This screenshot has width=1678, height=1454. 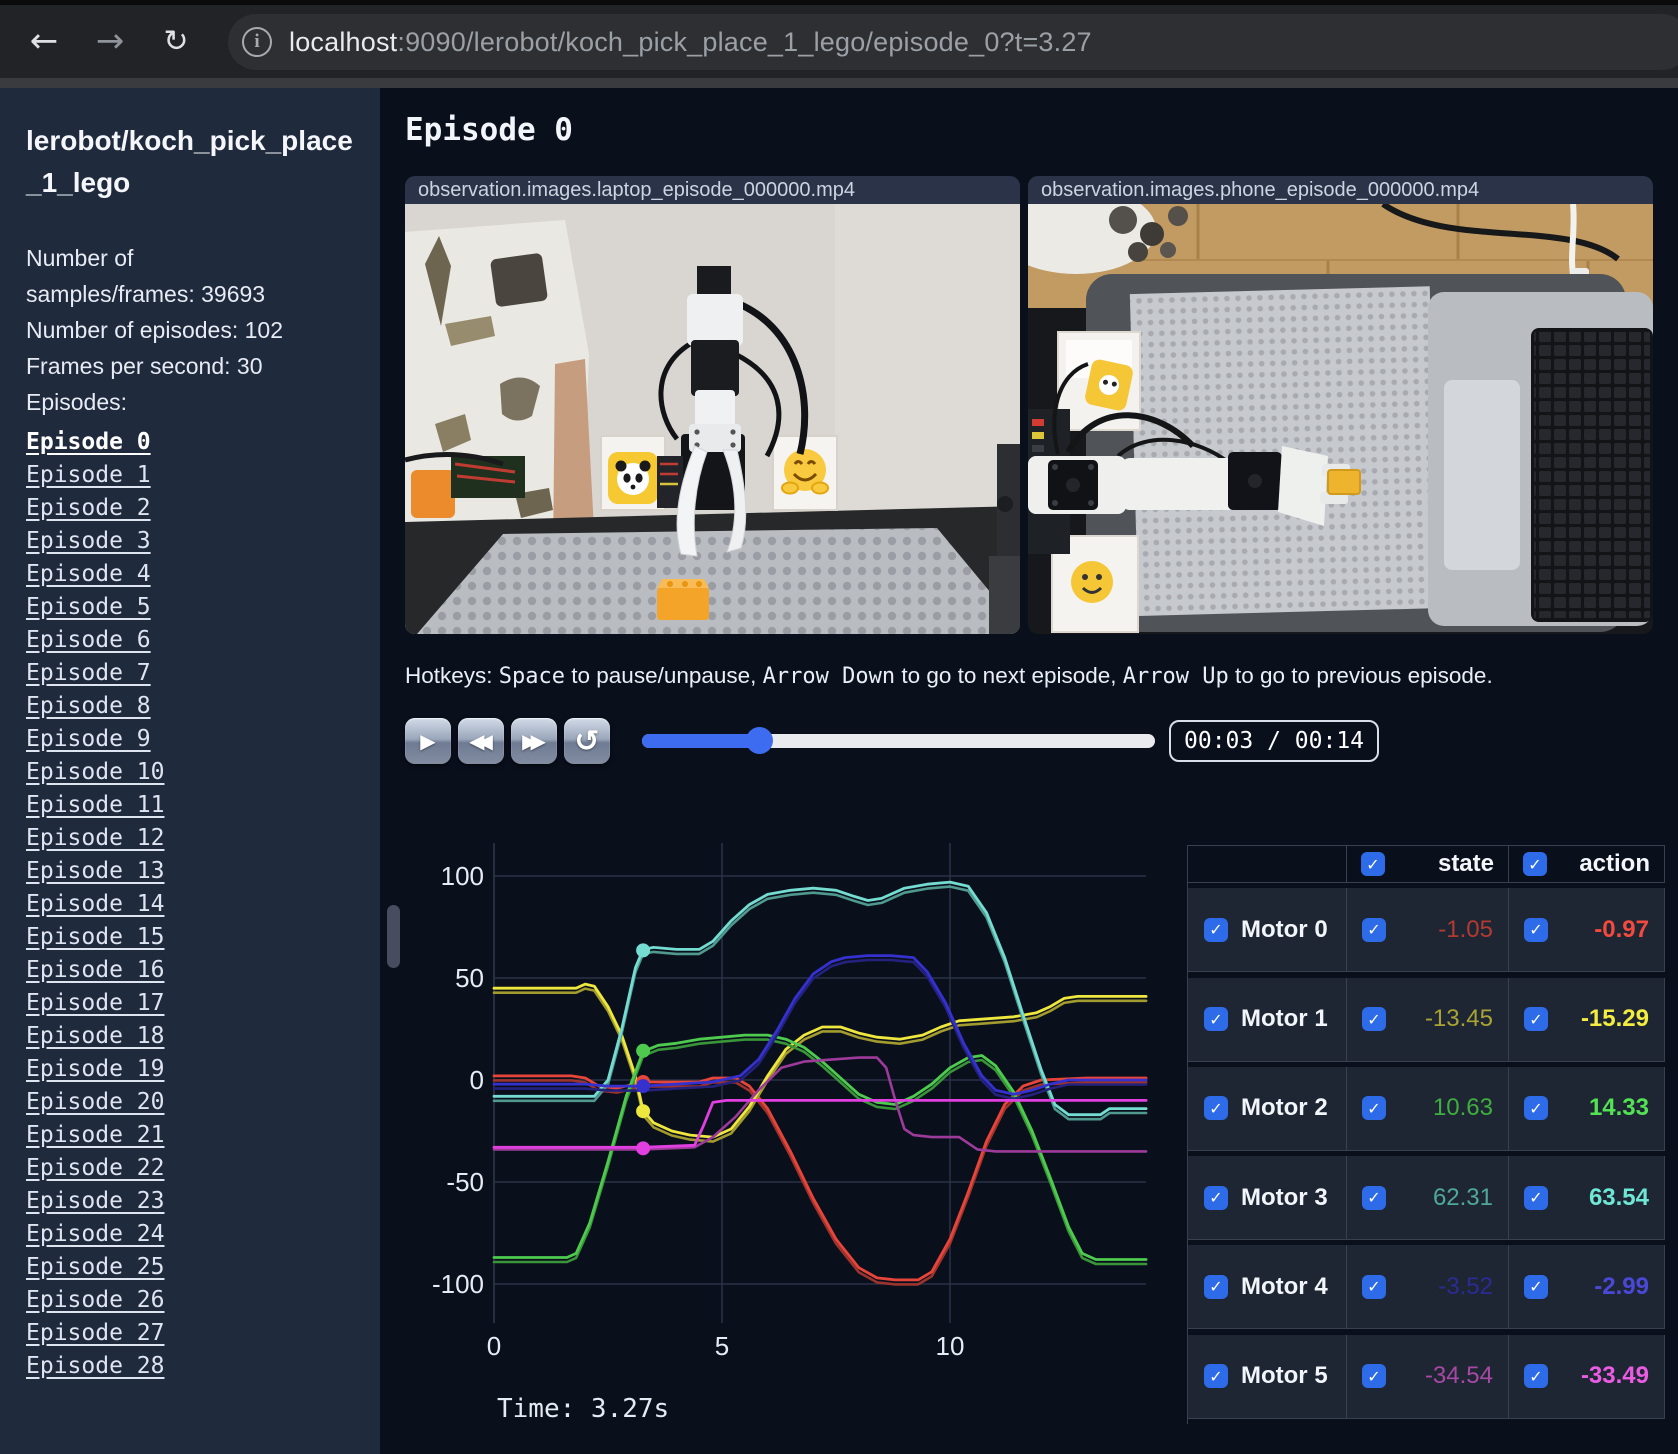 I want to click on time-display: 00:03 / 00:14, so click(x=1274, y=741).